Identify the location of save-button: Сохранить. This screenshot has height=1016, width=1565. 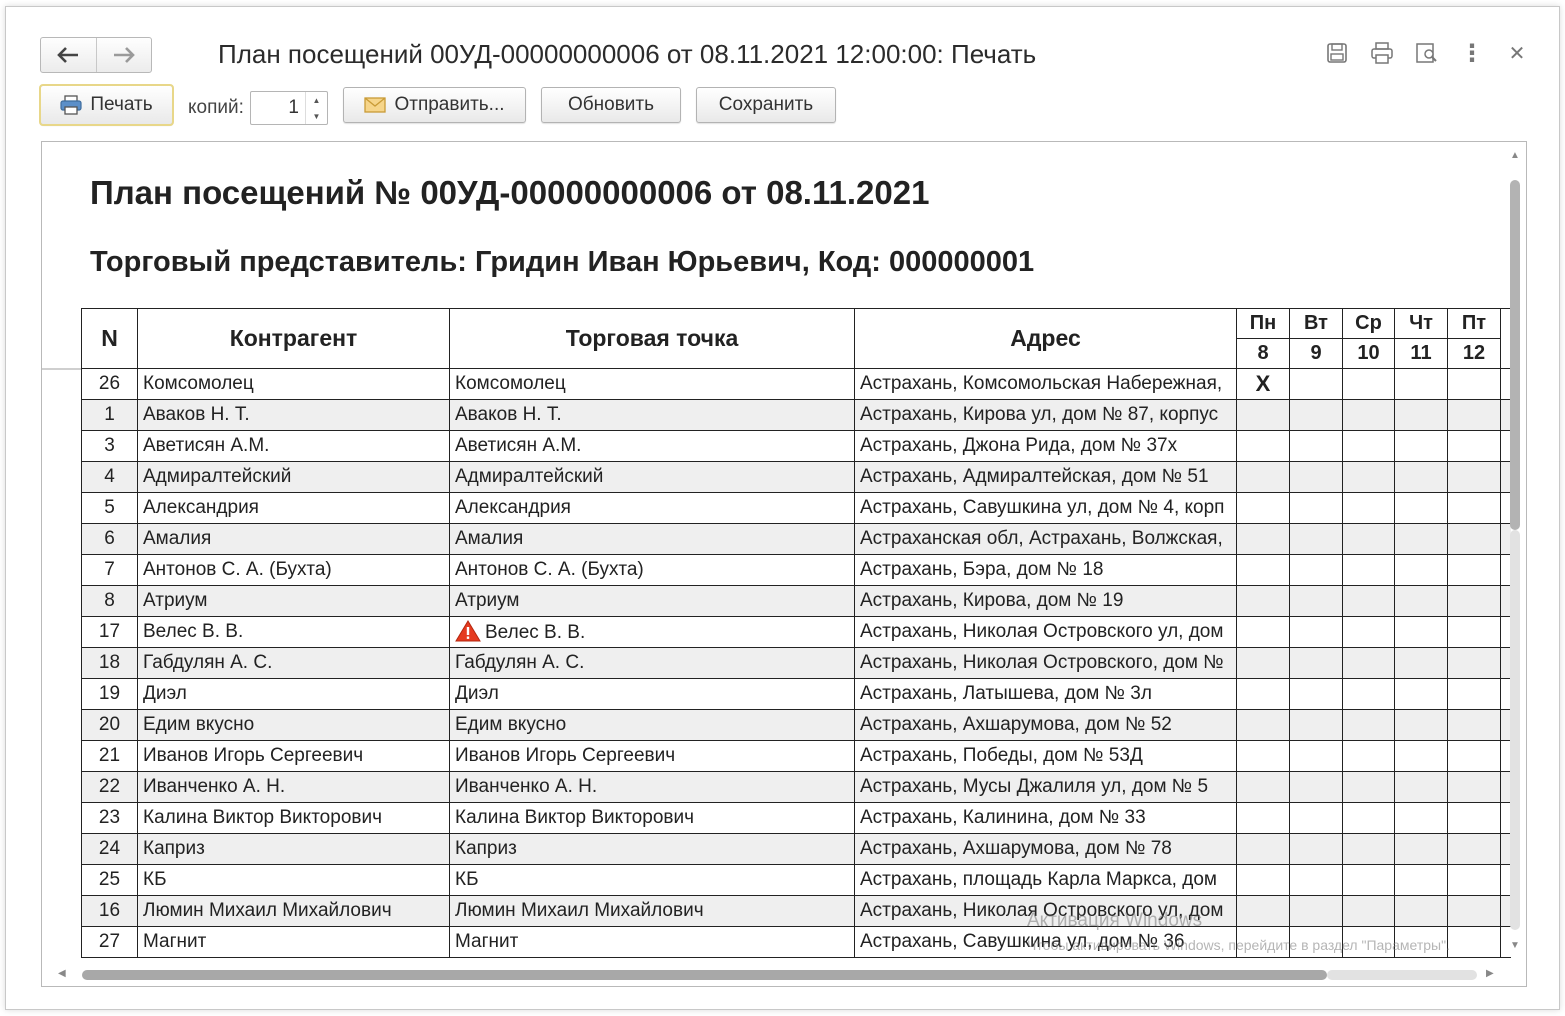
(766, 105).